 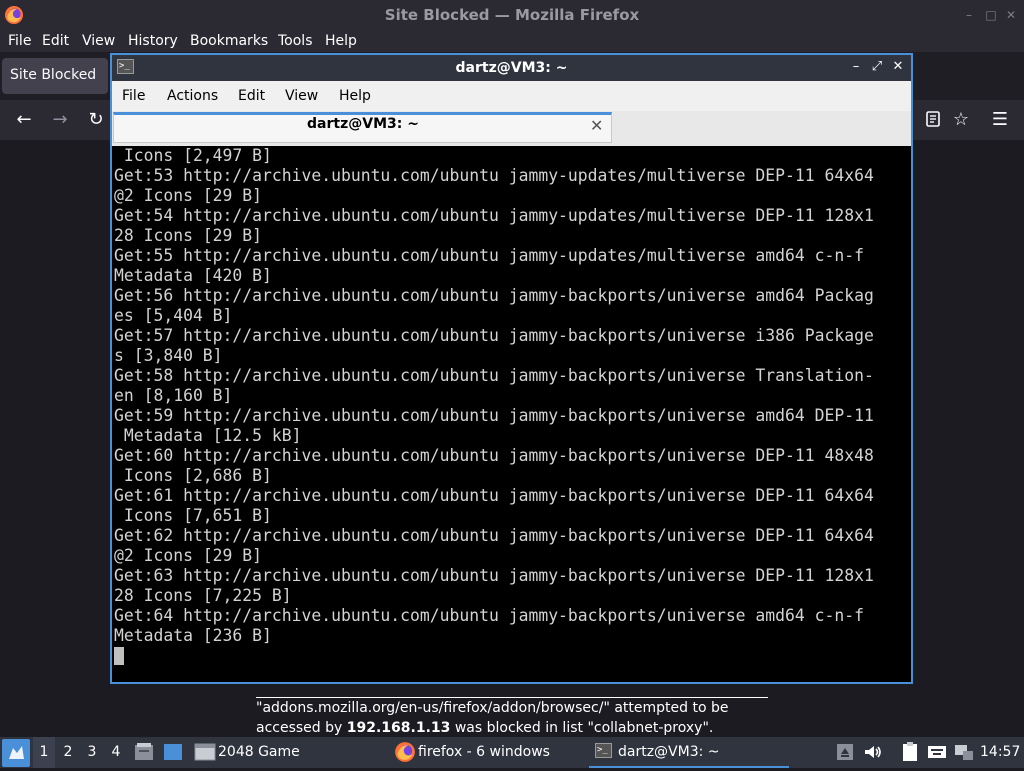 I want to click on hamburger-menu-icon: ☰, so click(x=1000, y=120).